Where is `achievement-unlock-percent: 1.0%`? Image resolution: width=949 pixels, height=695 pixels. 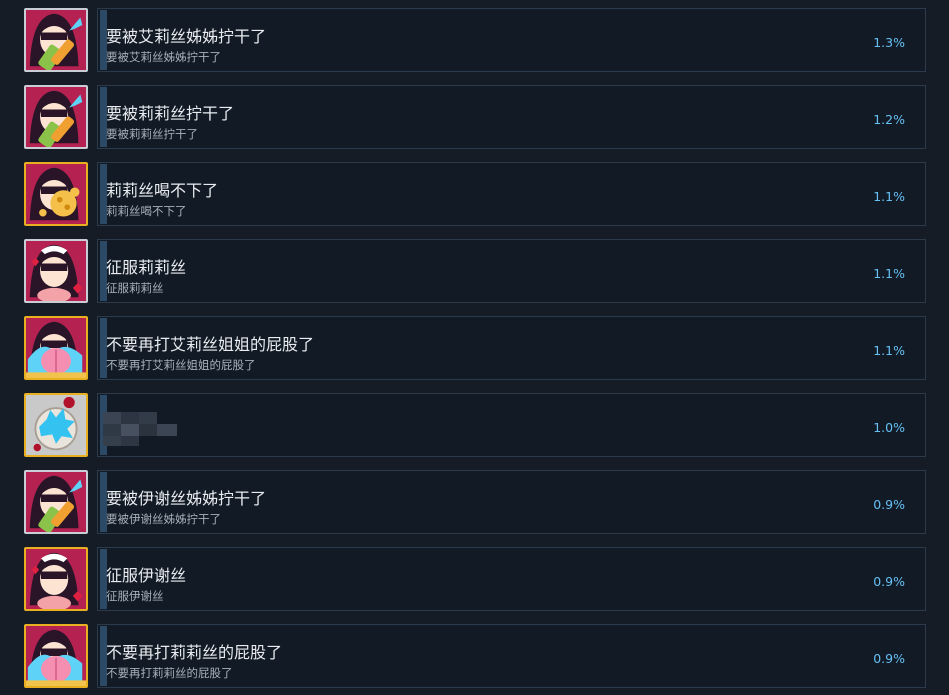
achievement-unlock-percent: 1.0% is located at coordinates (889, 427).